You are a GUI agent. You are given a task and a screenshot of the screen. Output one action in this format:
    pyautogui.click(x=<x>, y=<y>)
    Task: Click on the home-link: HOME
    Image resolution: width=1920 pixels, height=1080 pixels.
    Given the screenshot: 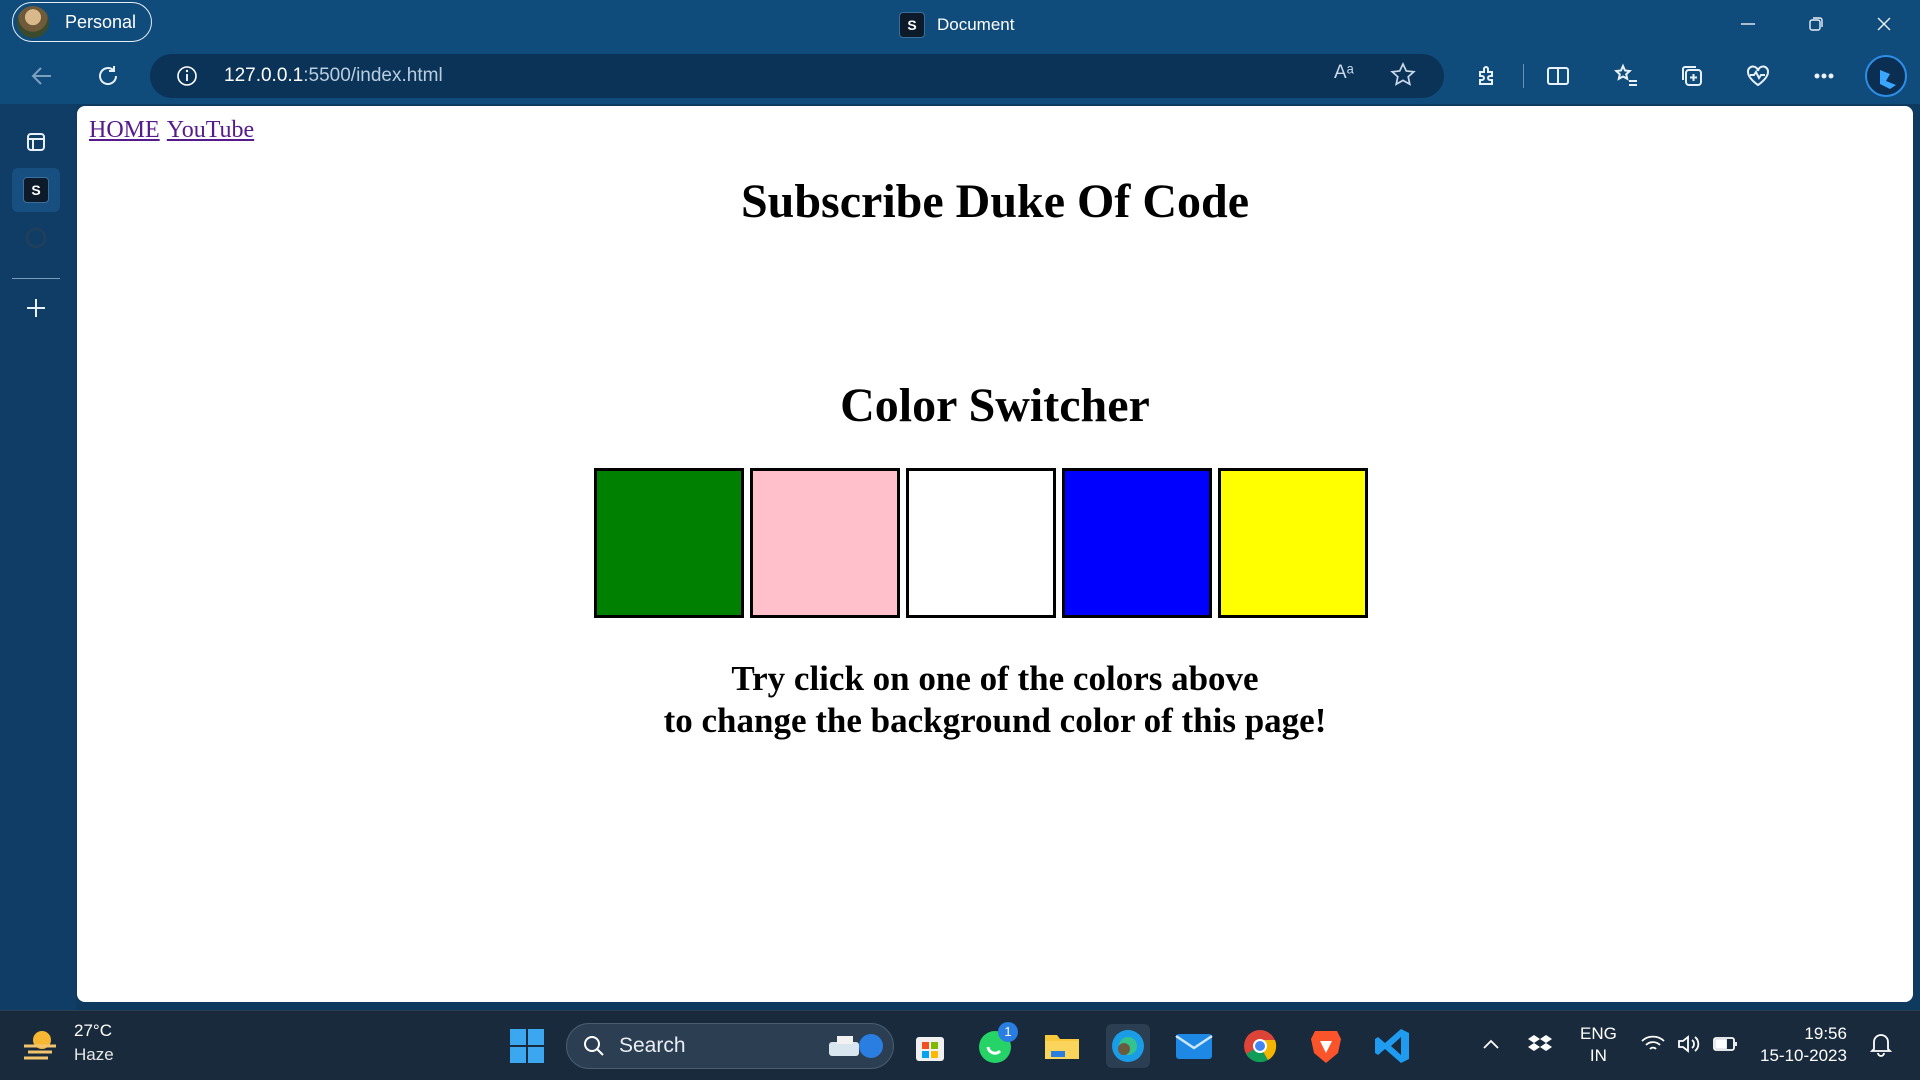 What is the action you would take?
    pyautogui.click(x=124, y=130)
    